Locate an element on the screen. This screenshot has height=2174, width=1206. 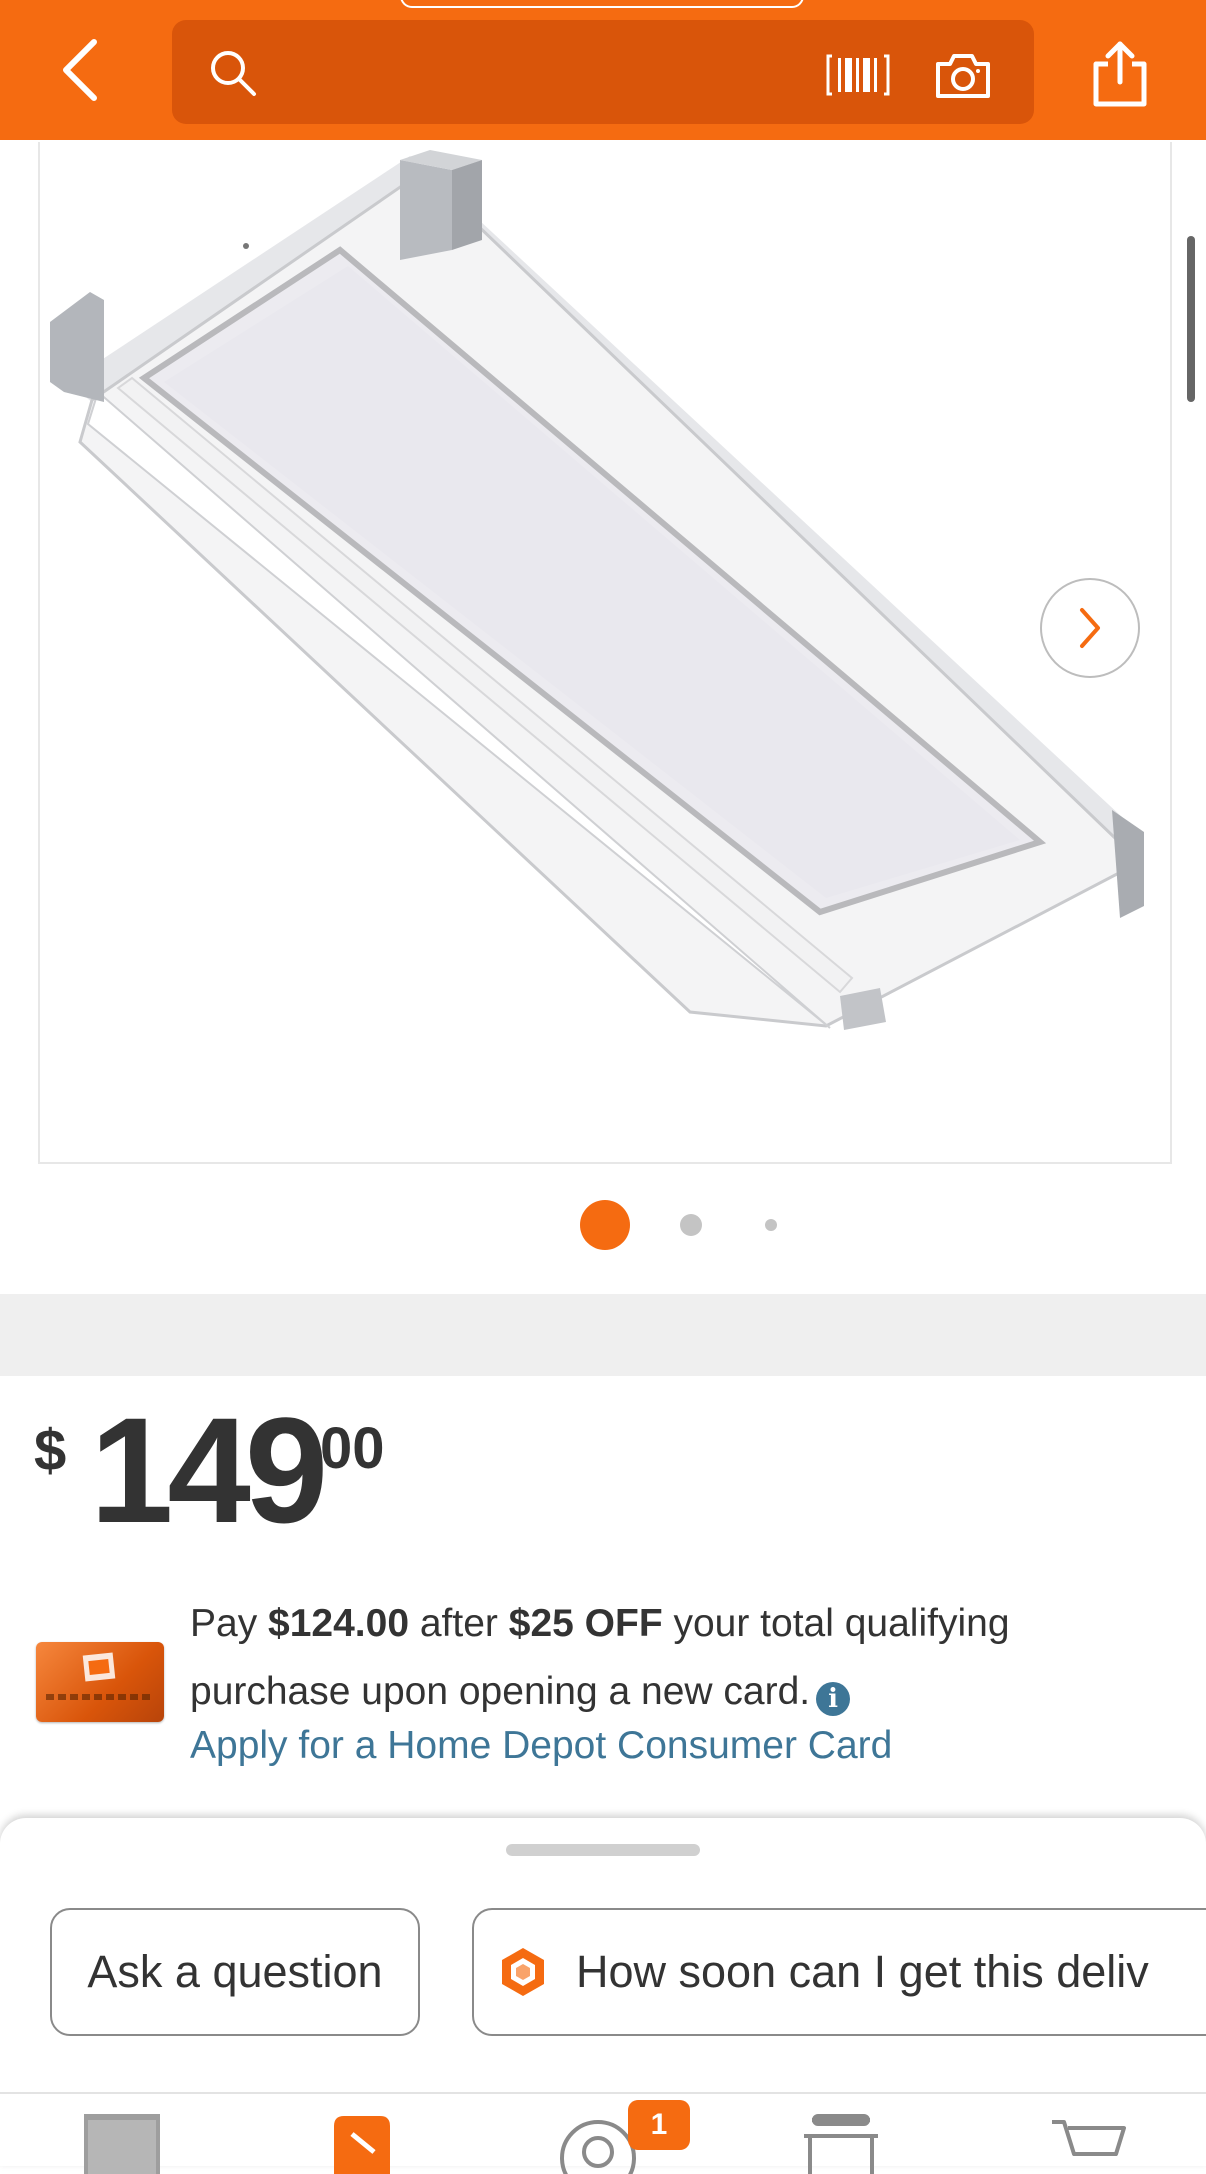
share-button is located at coordinates (1120, 73).